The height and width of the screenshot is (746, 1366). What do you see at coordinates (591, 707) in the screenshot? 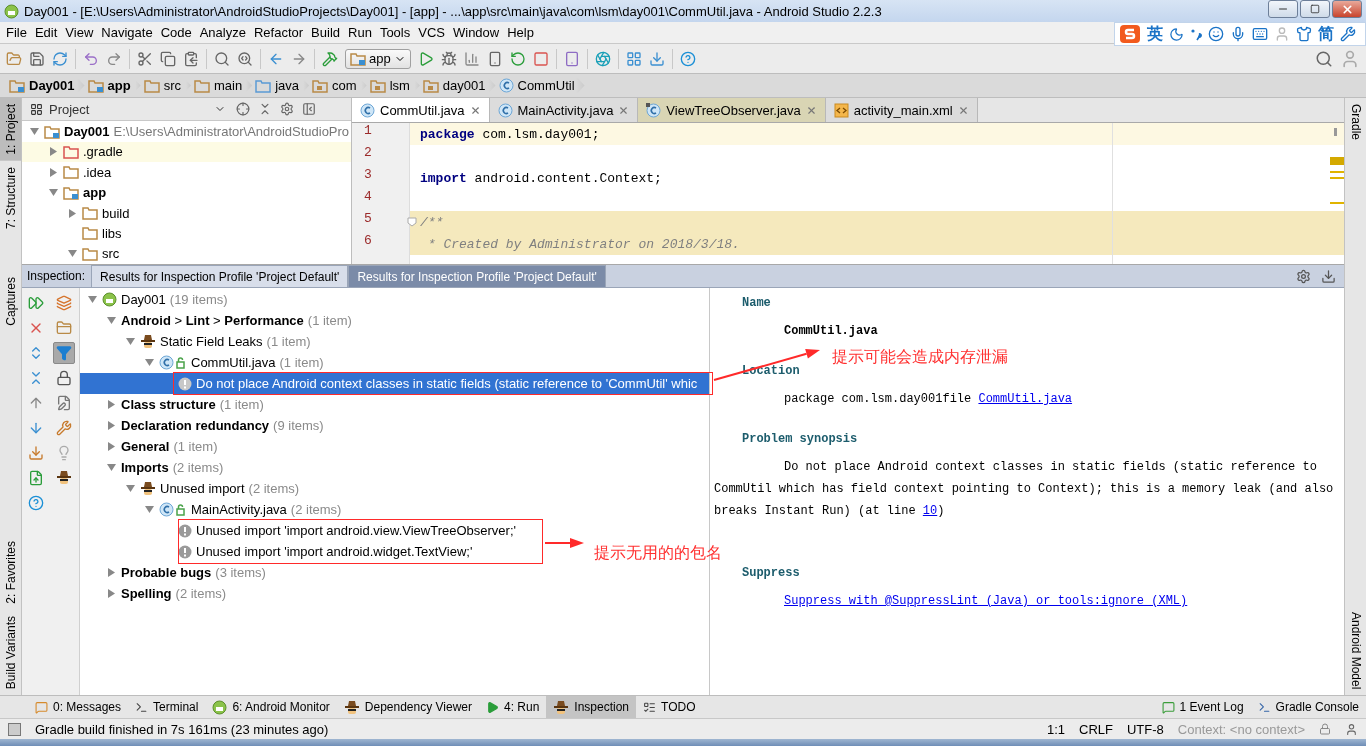
I see `tool-window-tab: Inspection` at bounding box center [591, 707].